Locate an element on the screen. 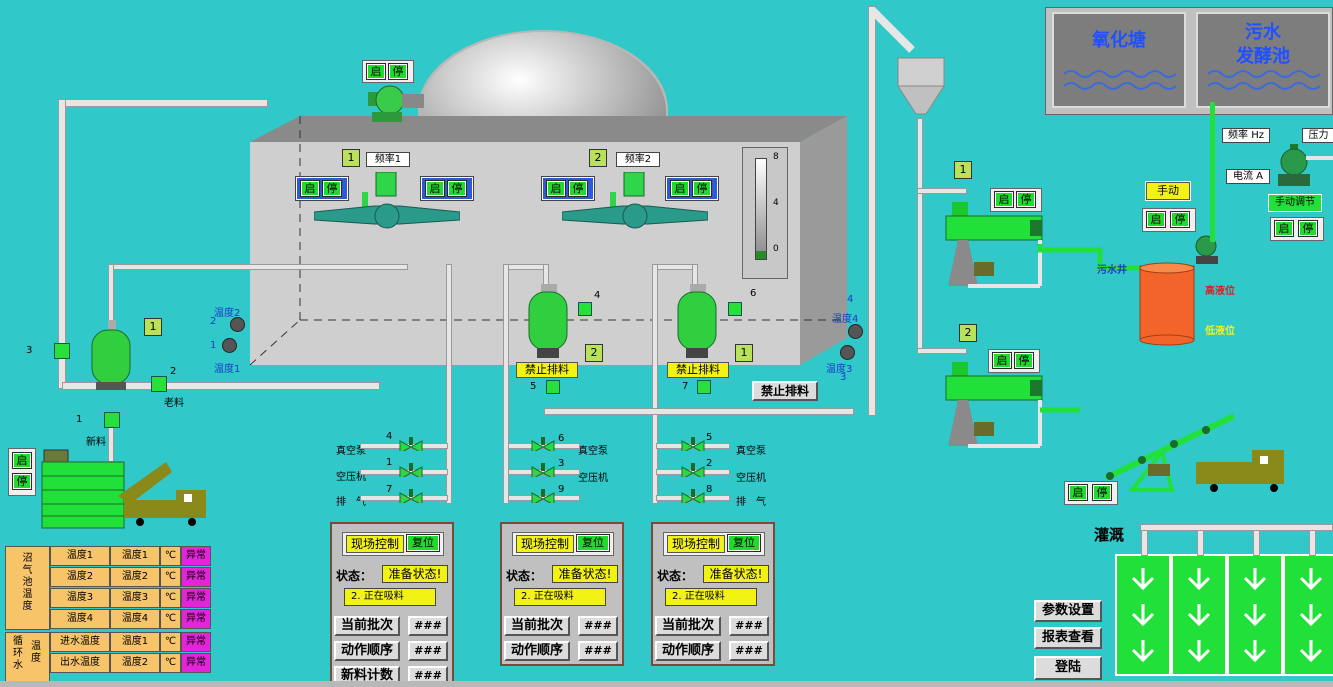 This screenshot has width=1333, height=687. pump-icon is located at coordinates (1207, 250).